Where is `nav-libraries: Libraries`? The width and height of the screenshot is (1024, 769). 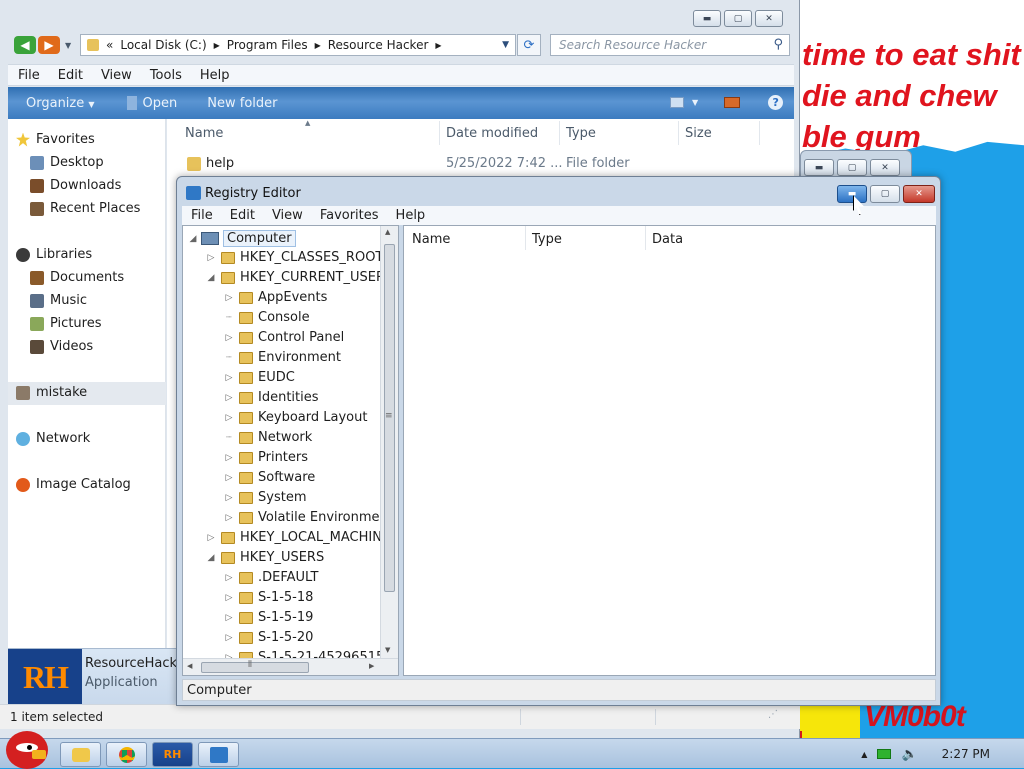 nav-libraries: Libraries is located at coordinates (54, 254).